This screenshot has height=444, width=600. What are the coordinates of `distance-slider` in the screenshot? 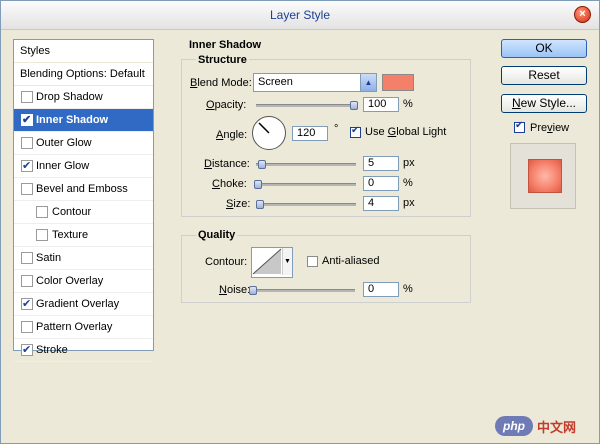 It's located at (306, 164).